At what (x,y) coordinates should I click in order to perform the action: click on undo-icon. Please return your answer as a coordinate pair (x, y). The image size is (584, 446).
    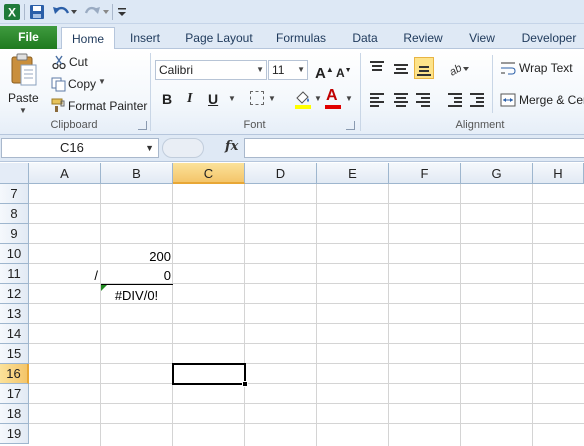
    Looking at the image, I should click on (64, 12).